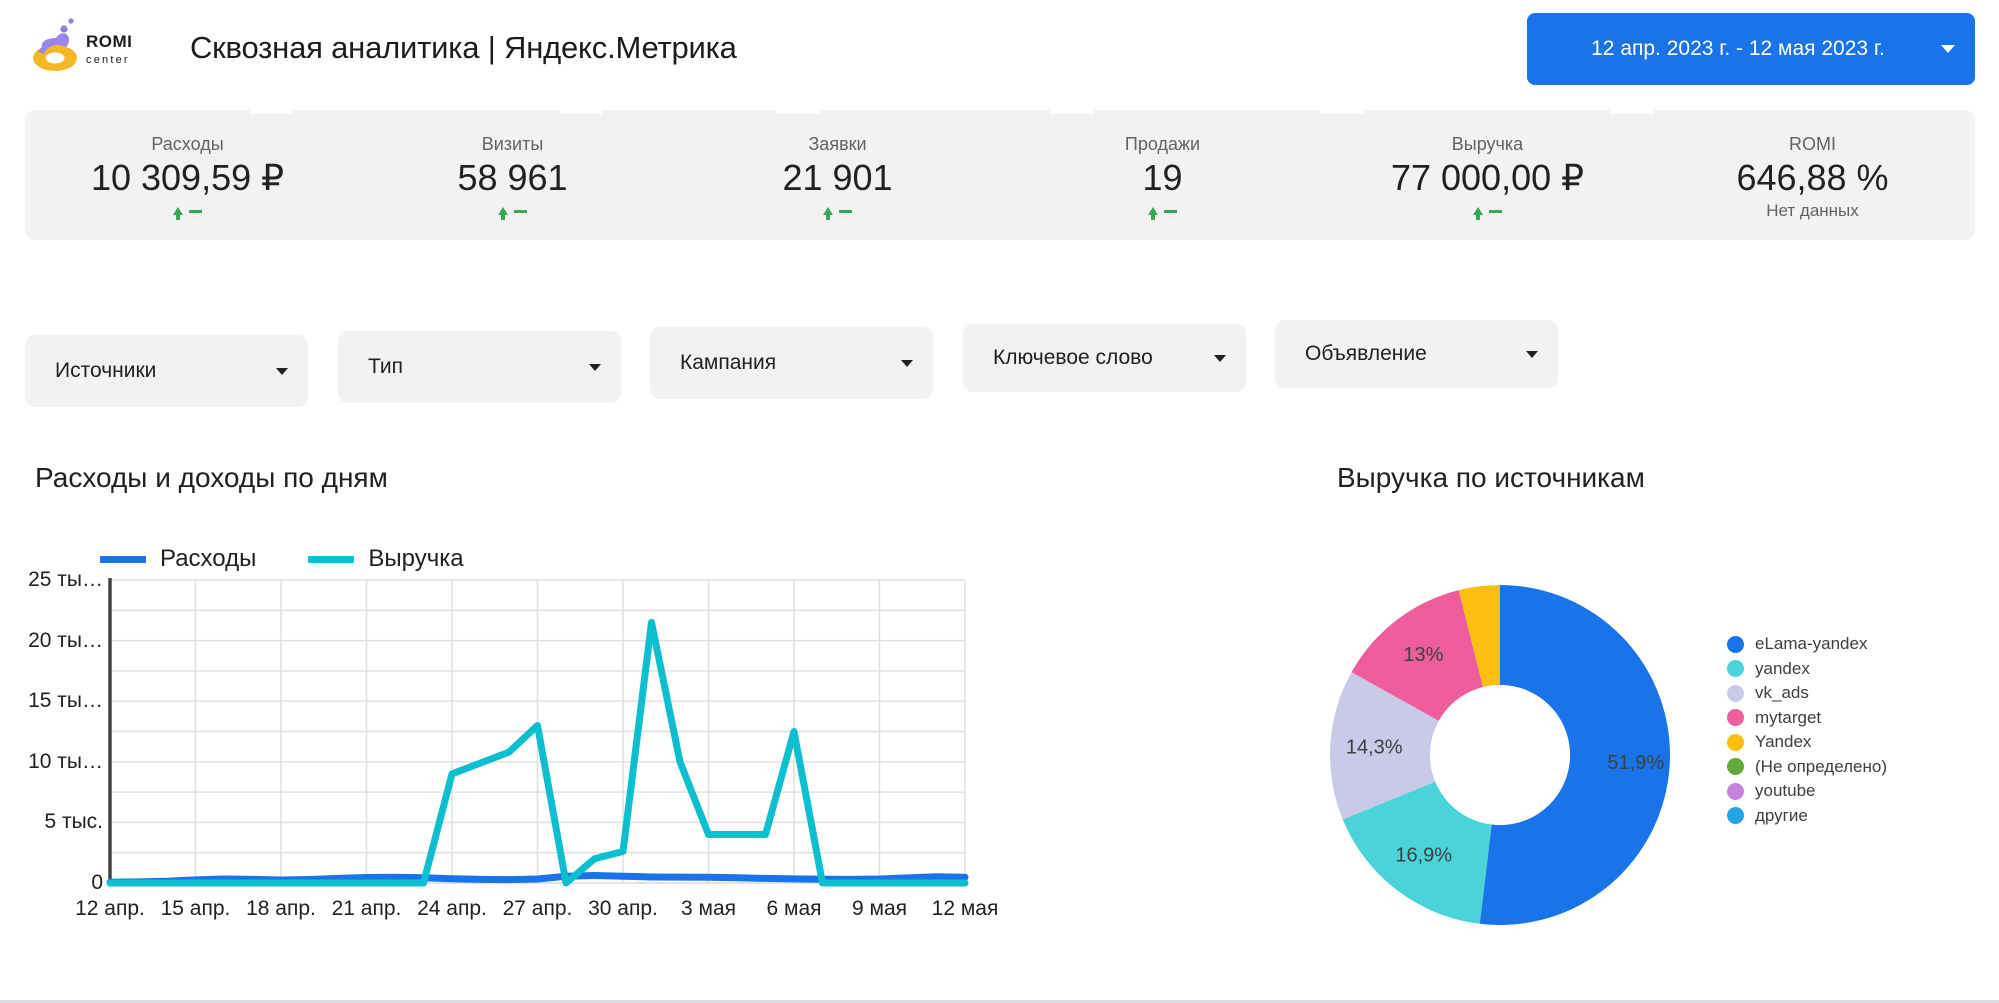  What do you see at coordinates (1162, 177) in the screenshot?
I see `kpi-value: 19` at bounding box center [1162, 177].